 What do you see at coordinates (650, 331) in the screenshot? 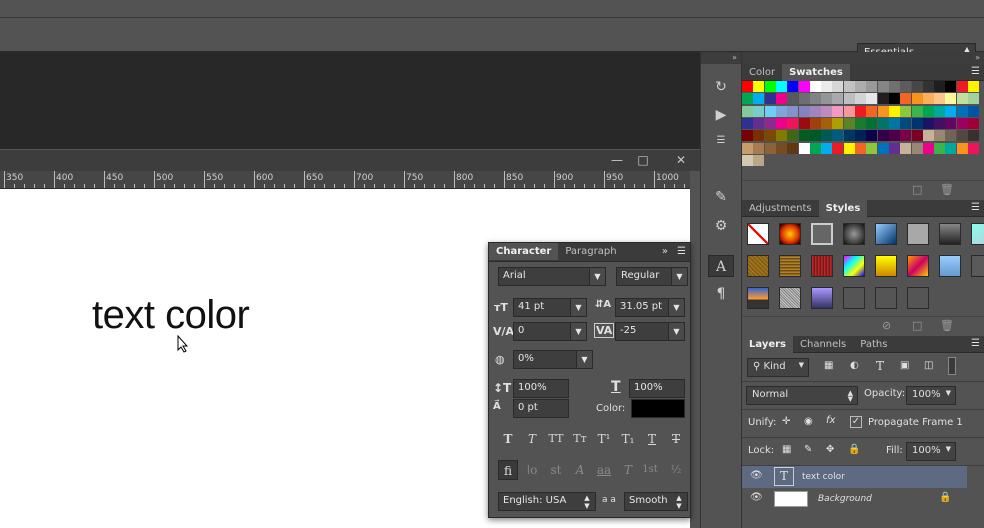
I see `tracking-field: -25 ▼` at bounding box center [650, 331].